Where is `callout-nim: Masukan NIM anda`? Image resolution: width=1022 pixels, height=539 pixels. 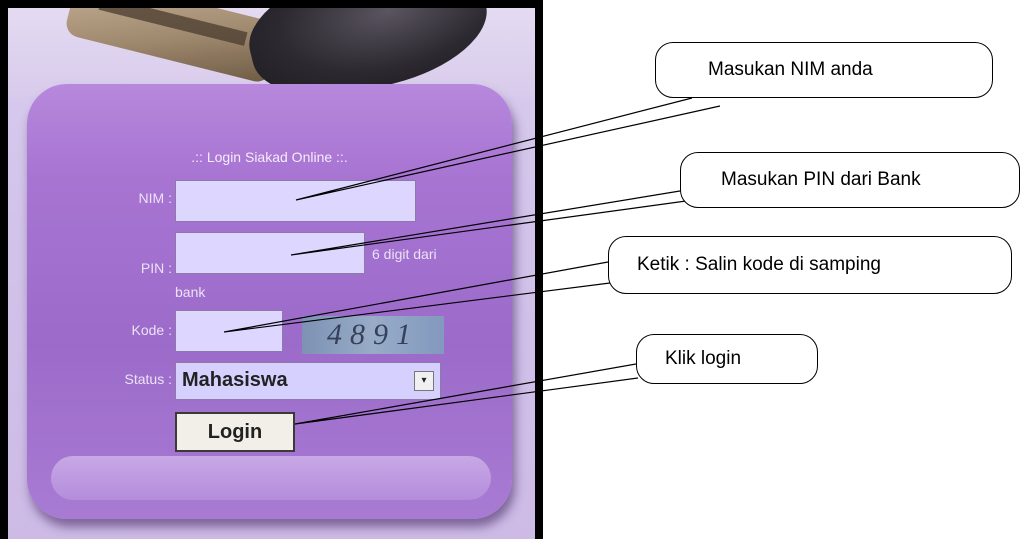
callout-nim: Masukan NIM anda is located at coordinates (824, 70).